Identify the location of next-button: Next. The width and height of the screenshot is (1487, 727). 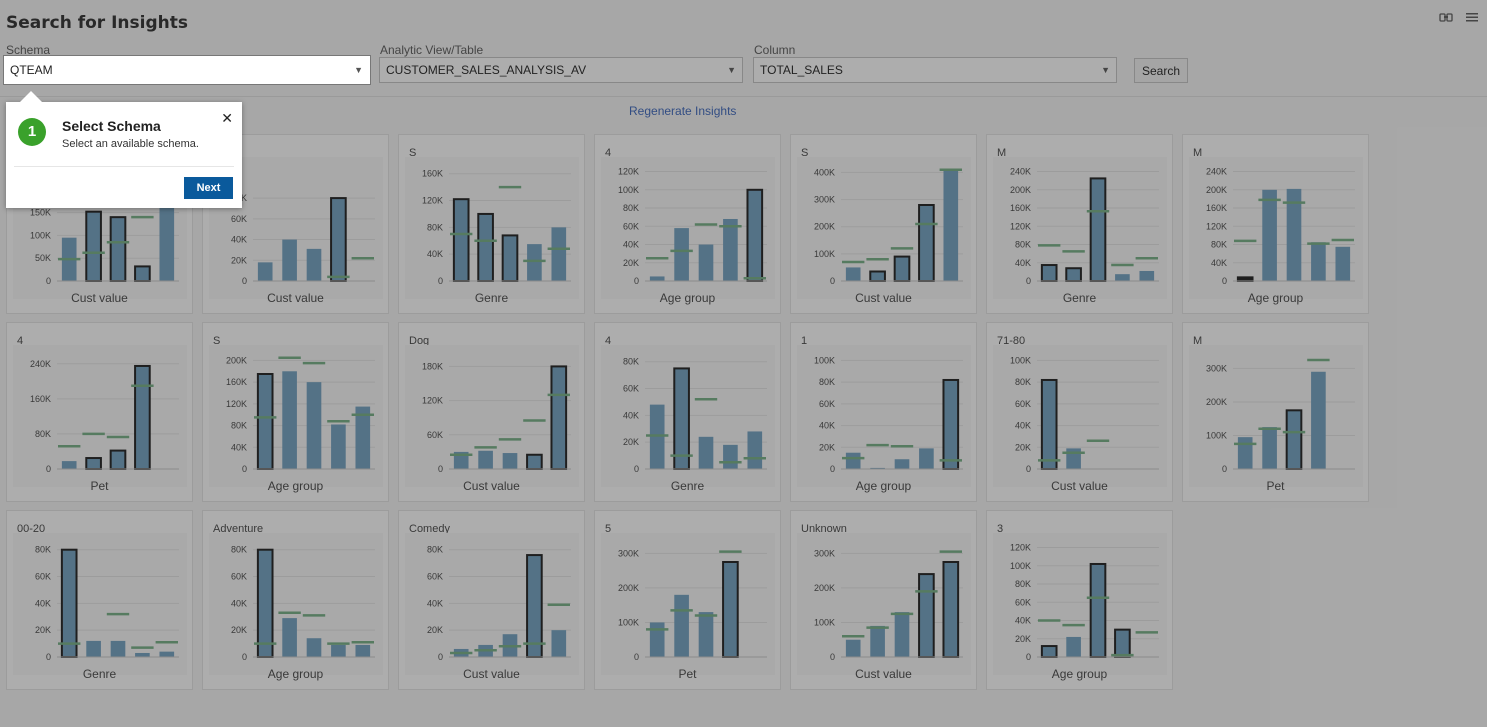
(208, 188).